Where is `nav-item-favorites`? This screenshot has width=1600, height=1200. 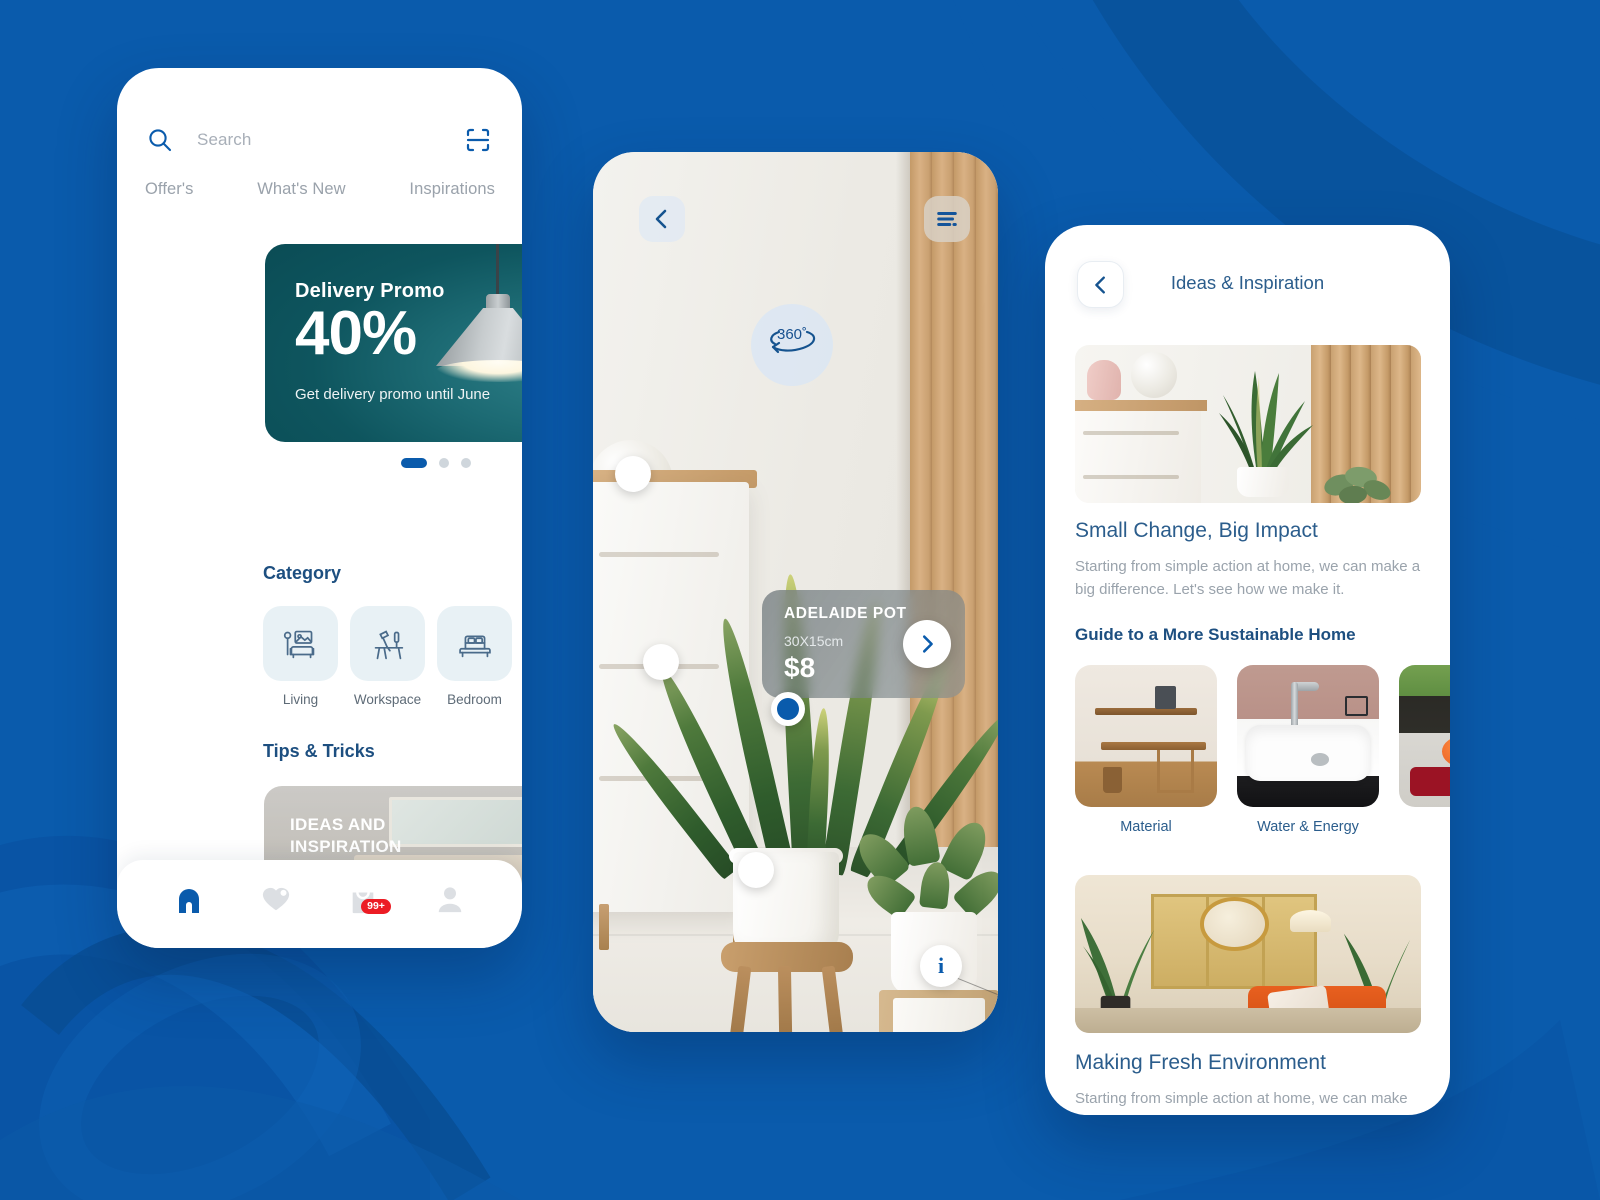 nav-item-favorites is located at coordinates (276, 899).